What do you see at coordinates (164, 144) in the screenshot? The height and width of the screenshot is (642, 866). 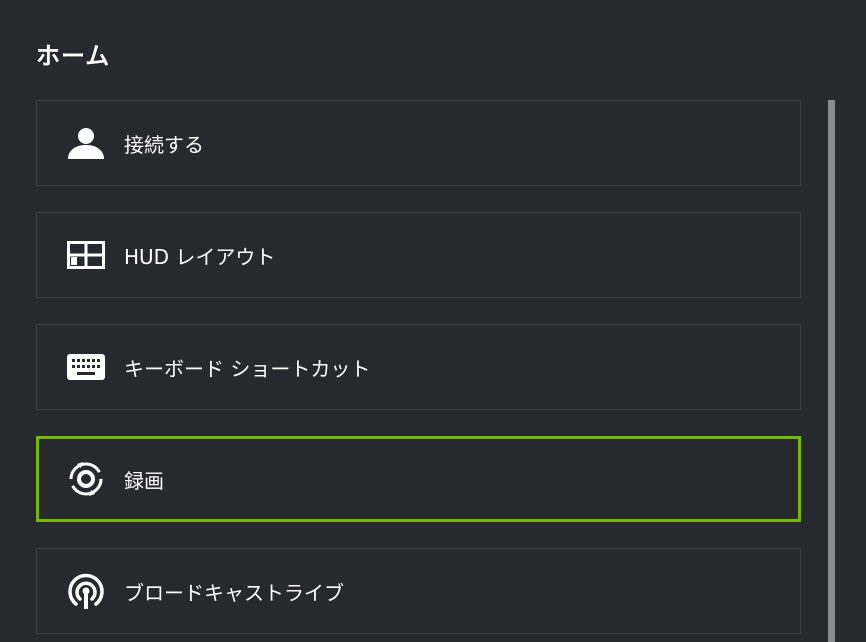 I see `menu-item-label: 接続する` at bounding box center [164, 144].